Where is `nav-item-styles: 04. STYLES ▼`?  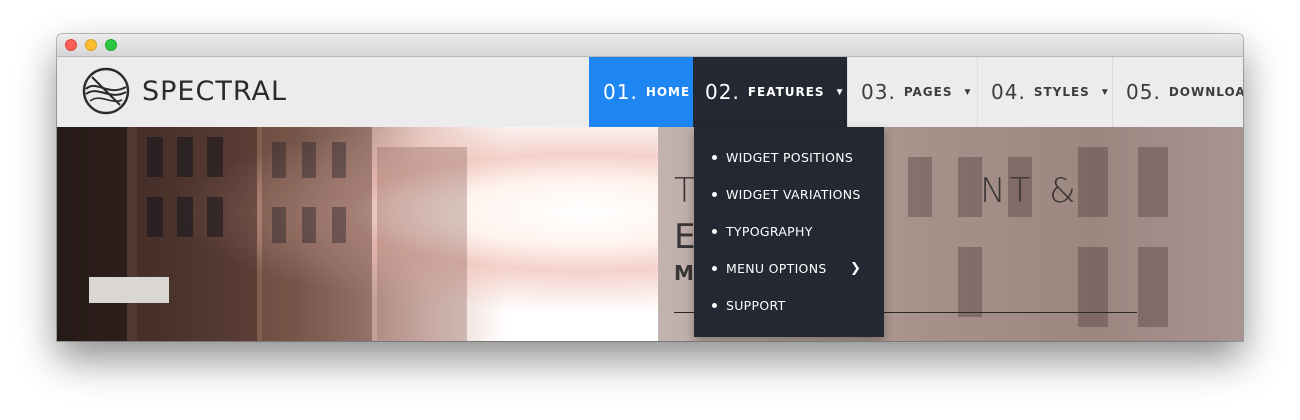
nav-item-styles: 04. STYLES ▼ is located at coordinates (1044, 92).